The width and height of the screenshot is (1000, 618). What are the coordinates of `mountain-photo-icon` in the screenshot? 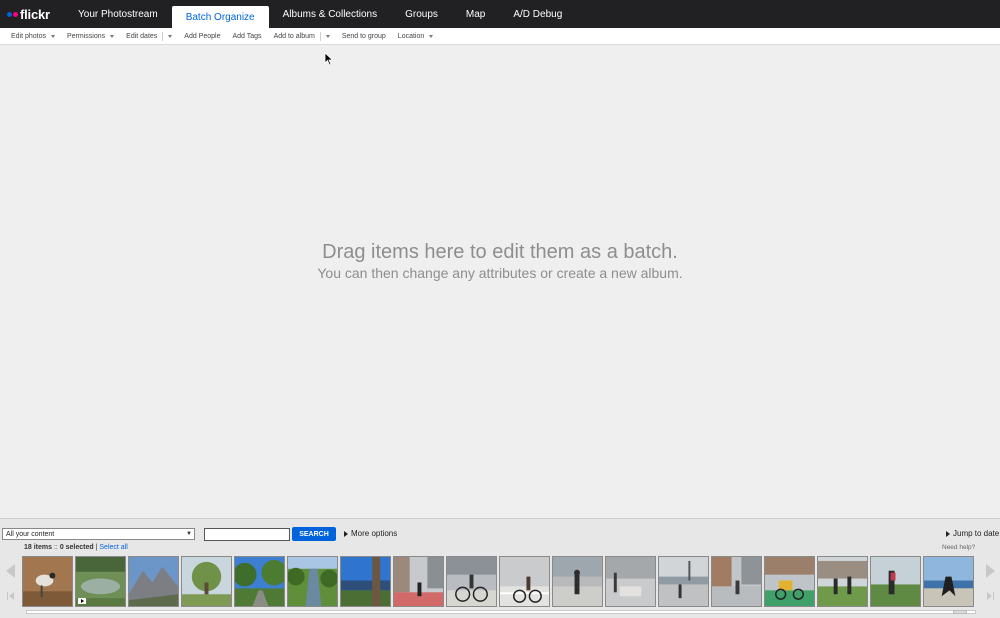 It's located at (153, 581).